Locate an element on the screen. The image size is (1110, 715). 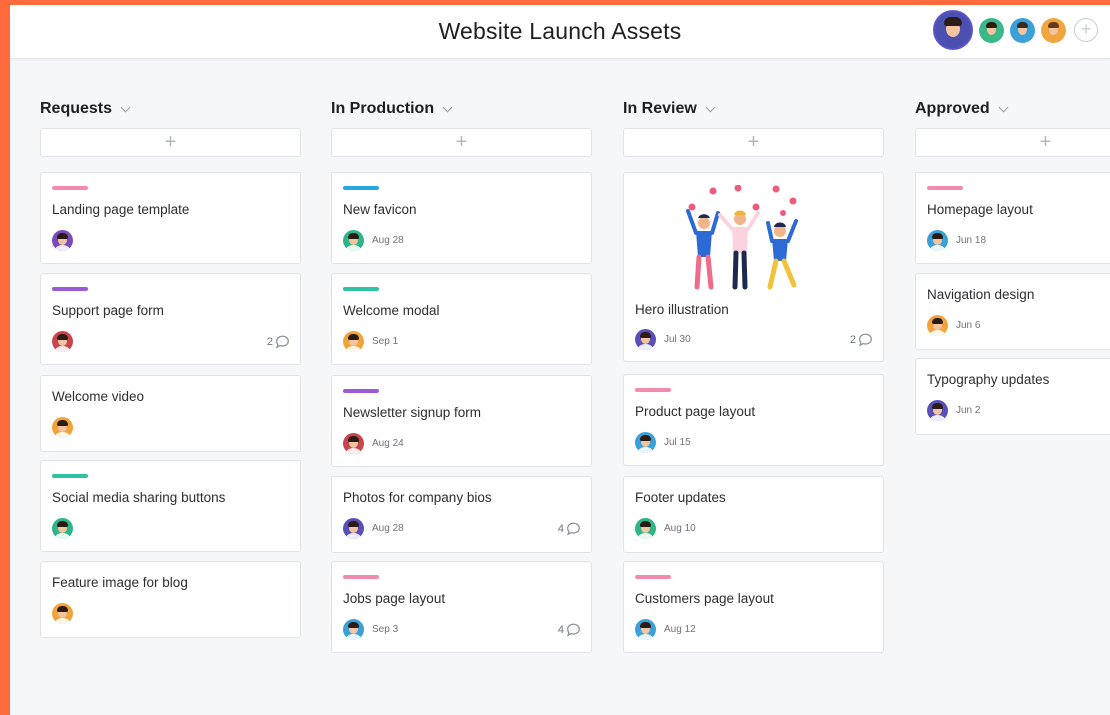
due-date: Jul 15 is located at coordinates (677, 442).